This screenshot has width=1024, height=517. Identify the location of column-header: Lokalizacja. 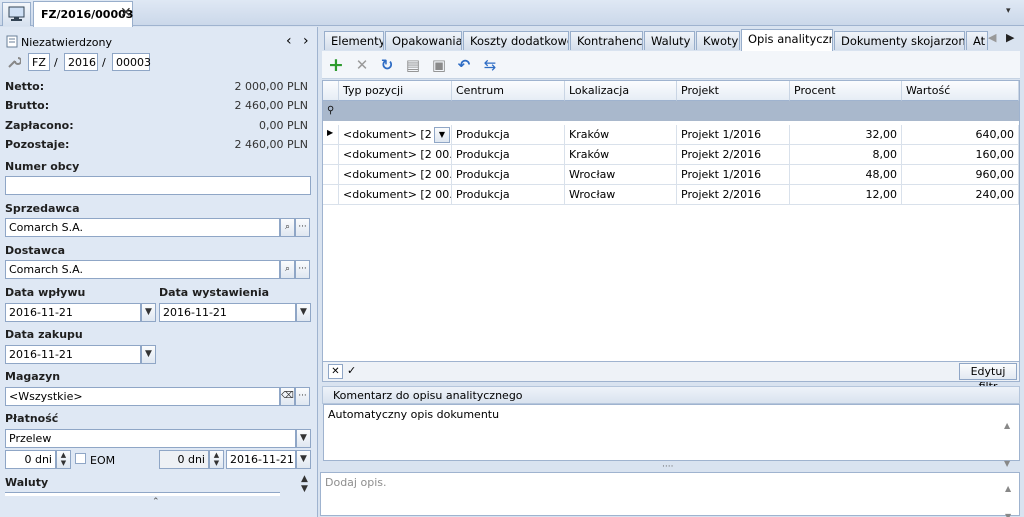
(621, 91).